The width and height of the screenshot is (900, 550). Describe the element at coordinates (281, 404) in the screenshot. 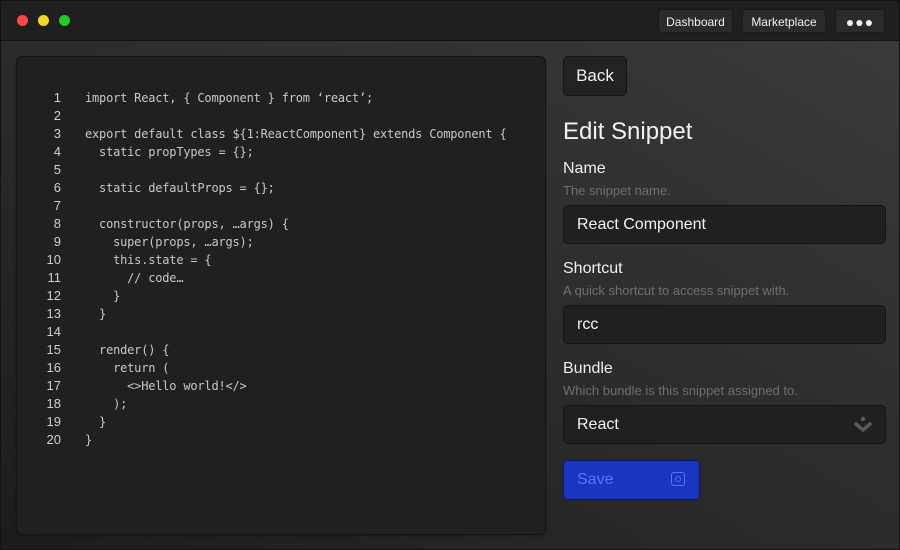

I see `code-line: 18 );` at that location.